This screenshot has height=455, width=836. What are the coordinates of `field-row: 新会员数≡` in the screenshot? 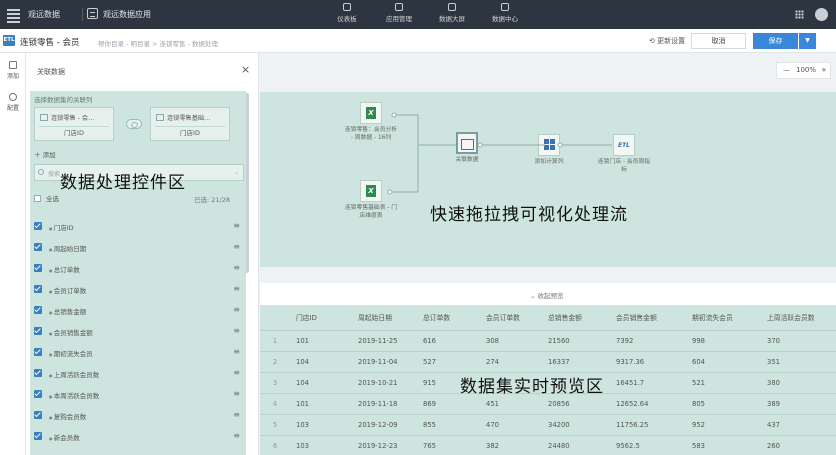 It's located at (139, 437).